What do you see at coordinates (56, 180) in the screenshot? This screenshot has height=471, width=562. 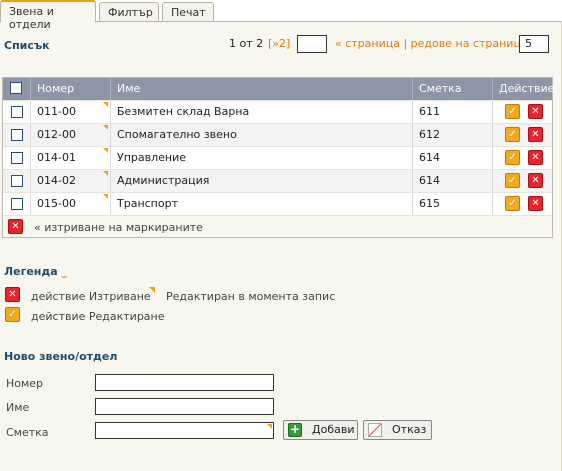 I see `row-number-text: 014-02` at bounding box center [56, 180].